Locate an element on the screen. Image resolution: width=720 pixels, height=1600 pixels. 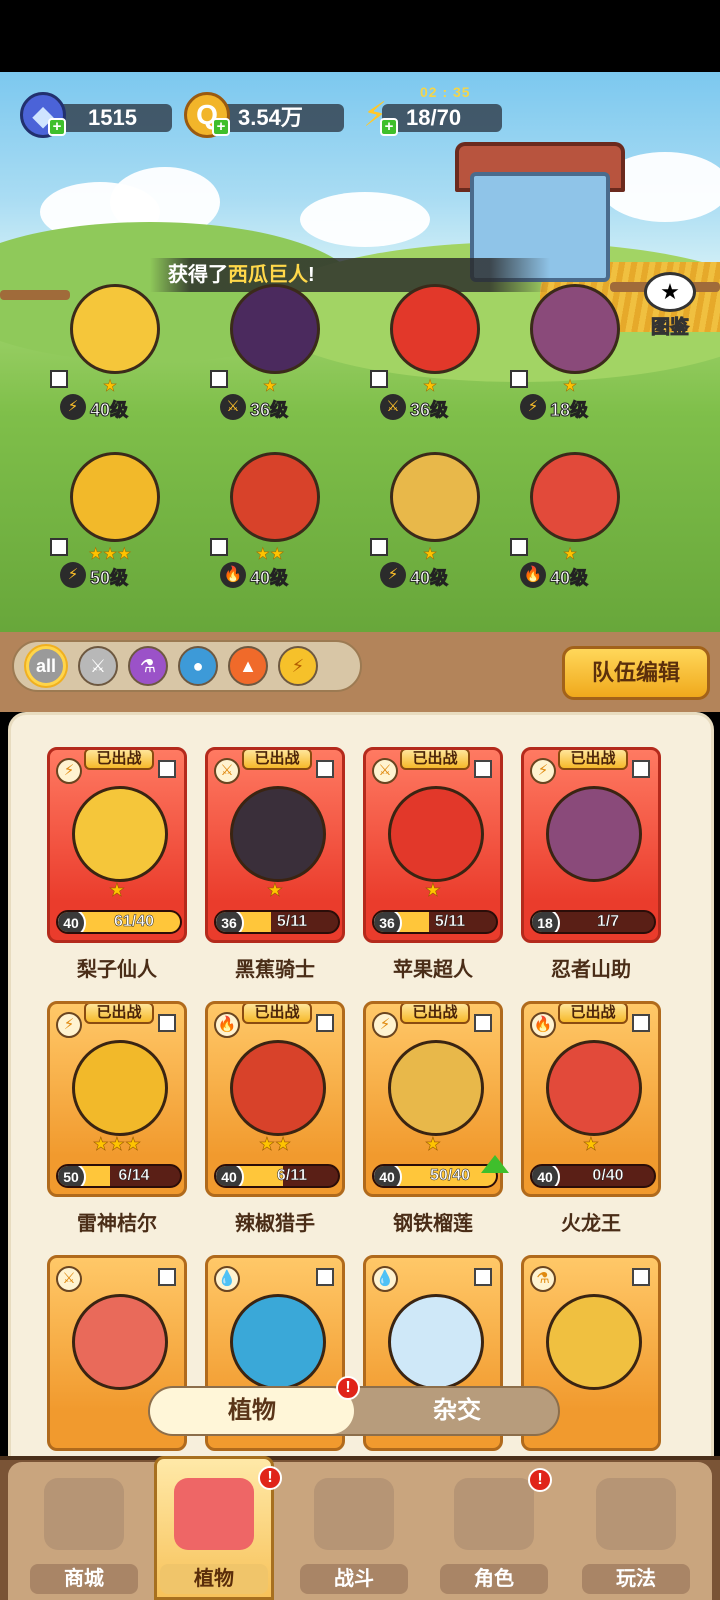
plant-card: 已出战 ⚡ ★ 40 50/40 is located at coordinates (433, 1099).